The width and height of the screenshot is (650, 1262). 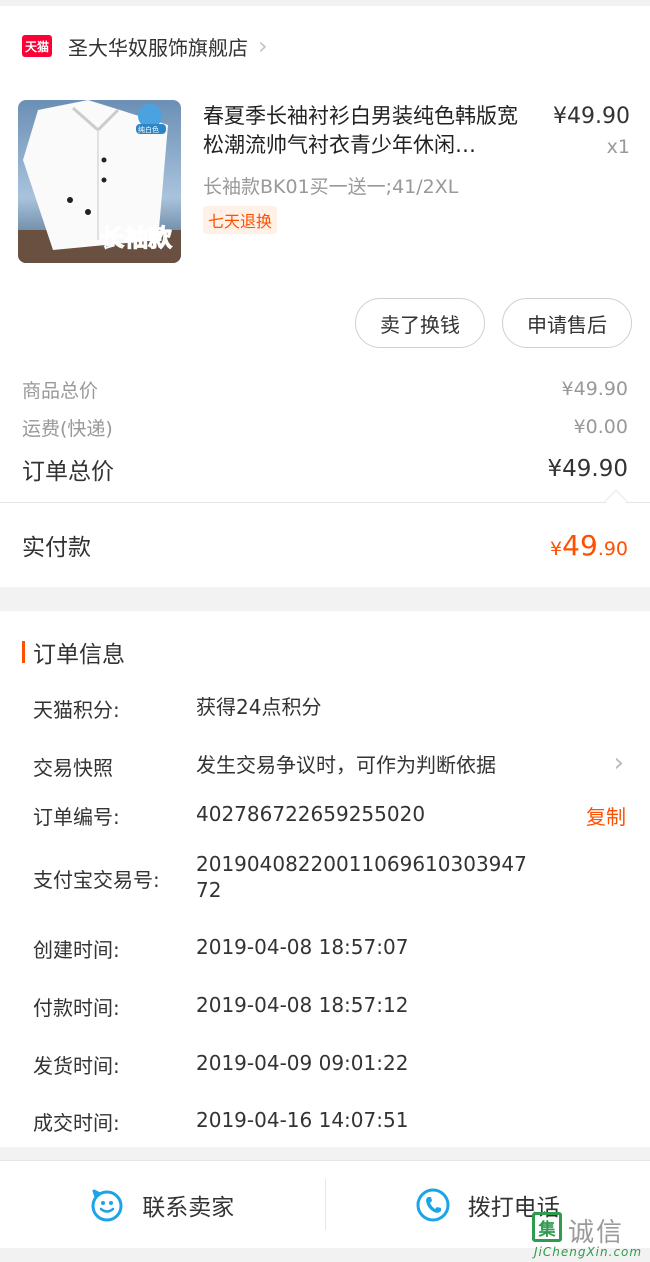 What do you see at coordinates (606, 815) in the screenshot?
I see `copy-button: 复制` at bounding box center [606, 815].